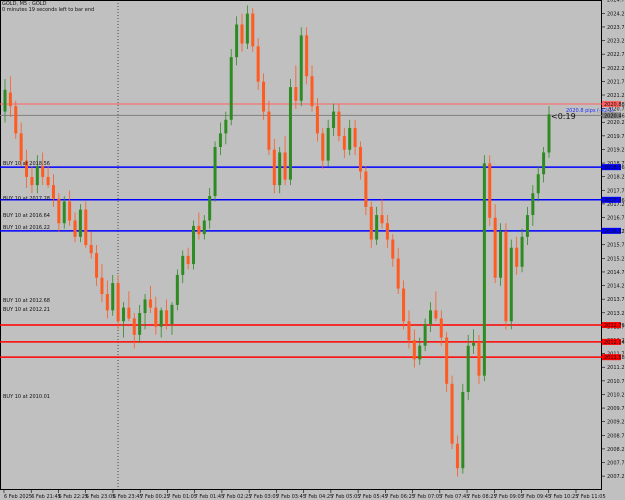  What do you see at coordinates (616, 409) in the screenshot?
I see `y-tick-label: 2009.71` at bounding box center [616, 409].